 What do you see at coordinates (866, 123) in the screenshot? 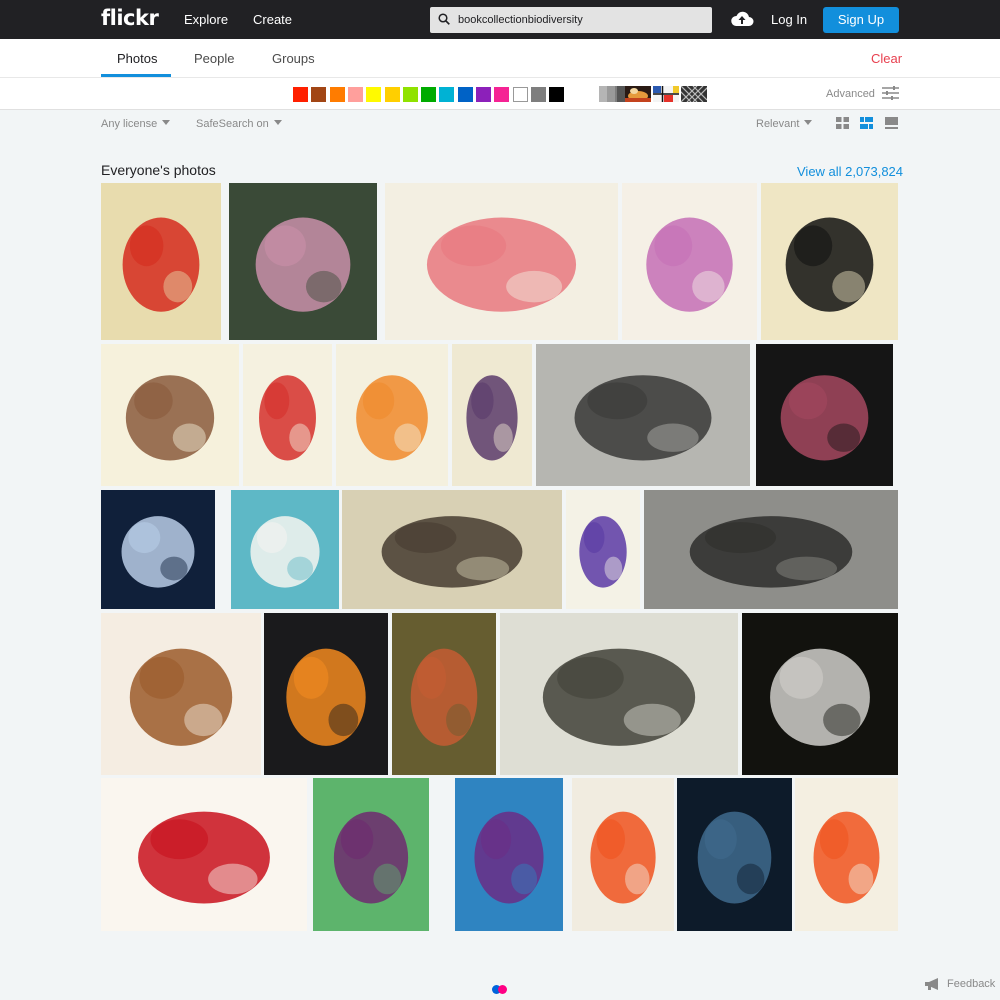
I see `justified-view-icon` at bounding box center [866, 123].